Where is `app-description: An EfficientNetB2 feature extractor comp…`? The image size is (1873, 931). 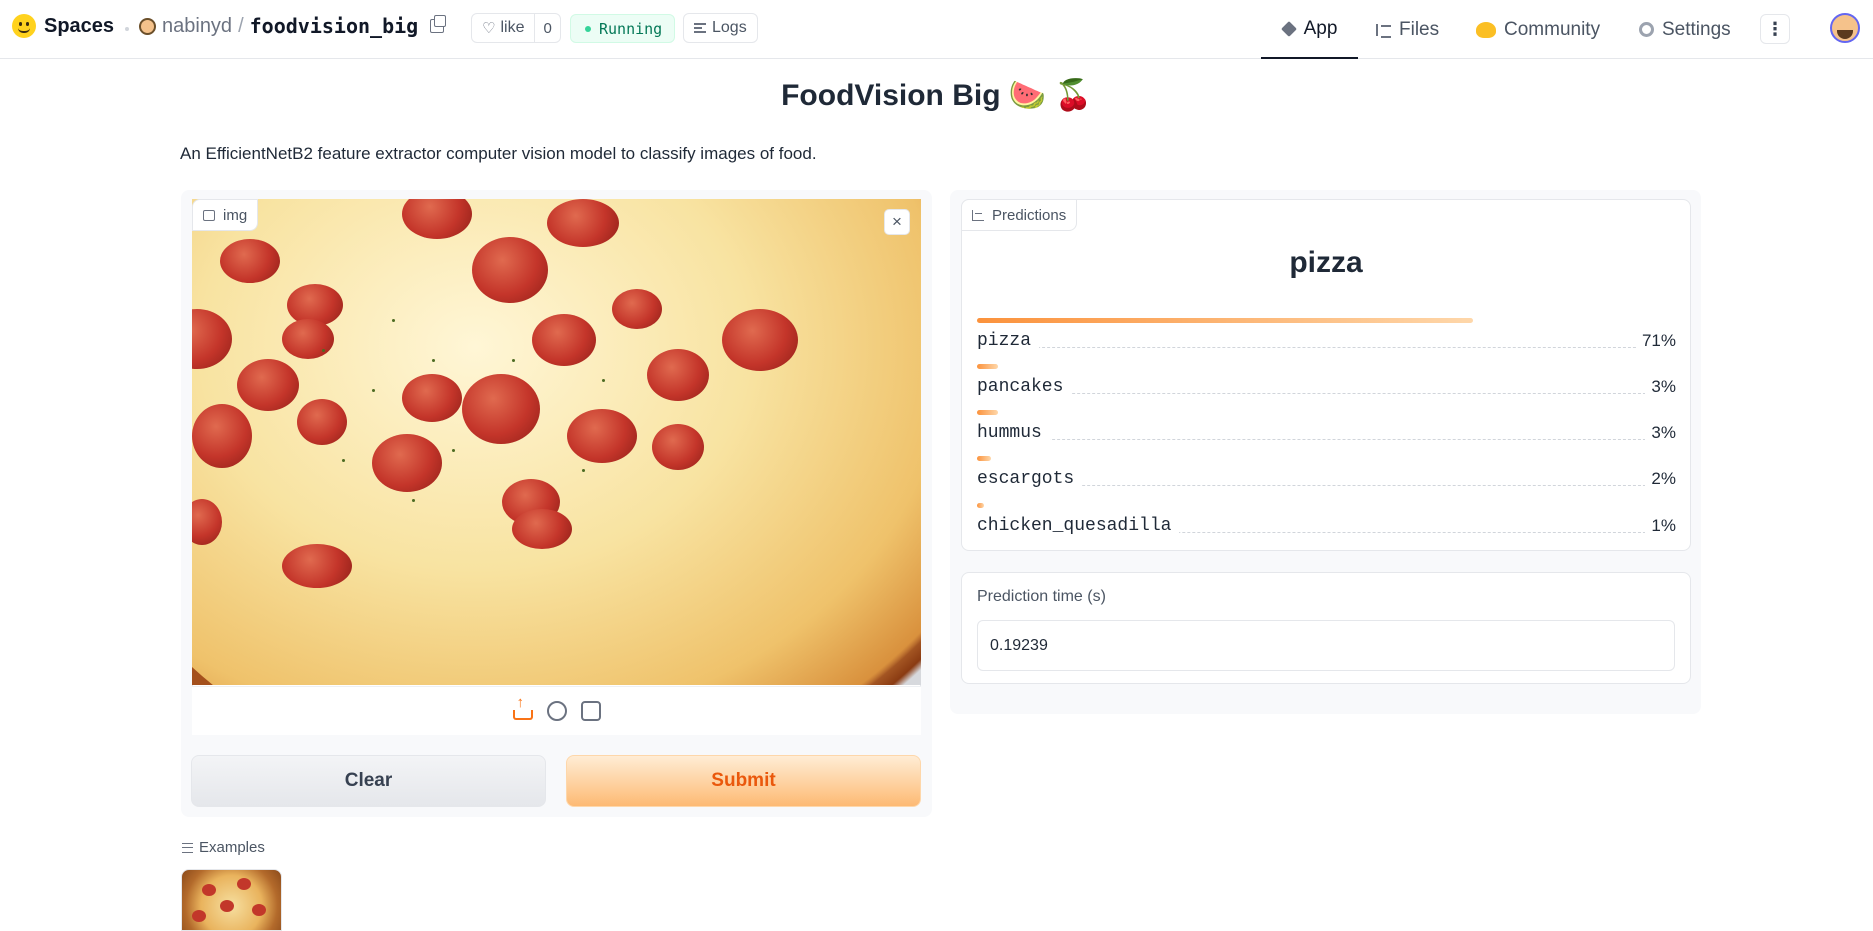 app-description: An EfficientNetB2 feature extractor comp… is located at coordinates (498, 153).